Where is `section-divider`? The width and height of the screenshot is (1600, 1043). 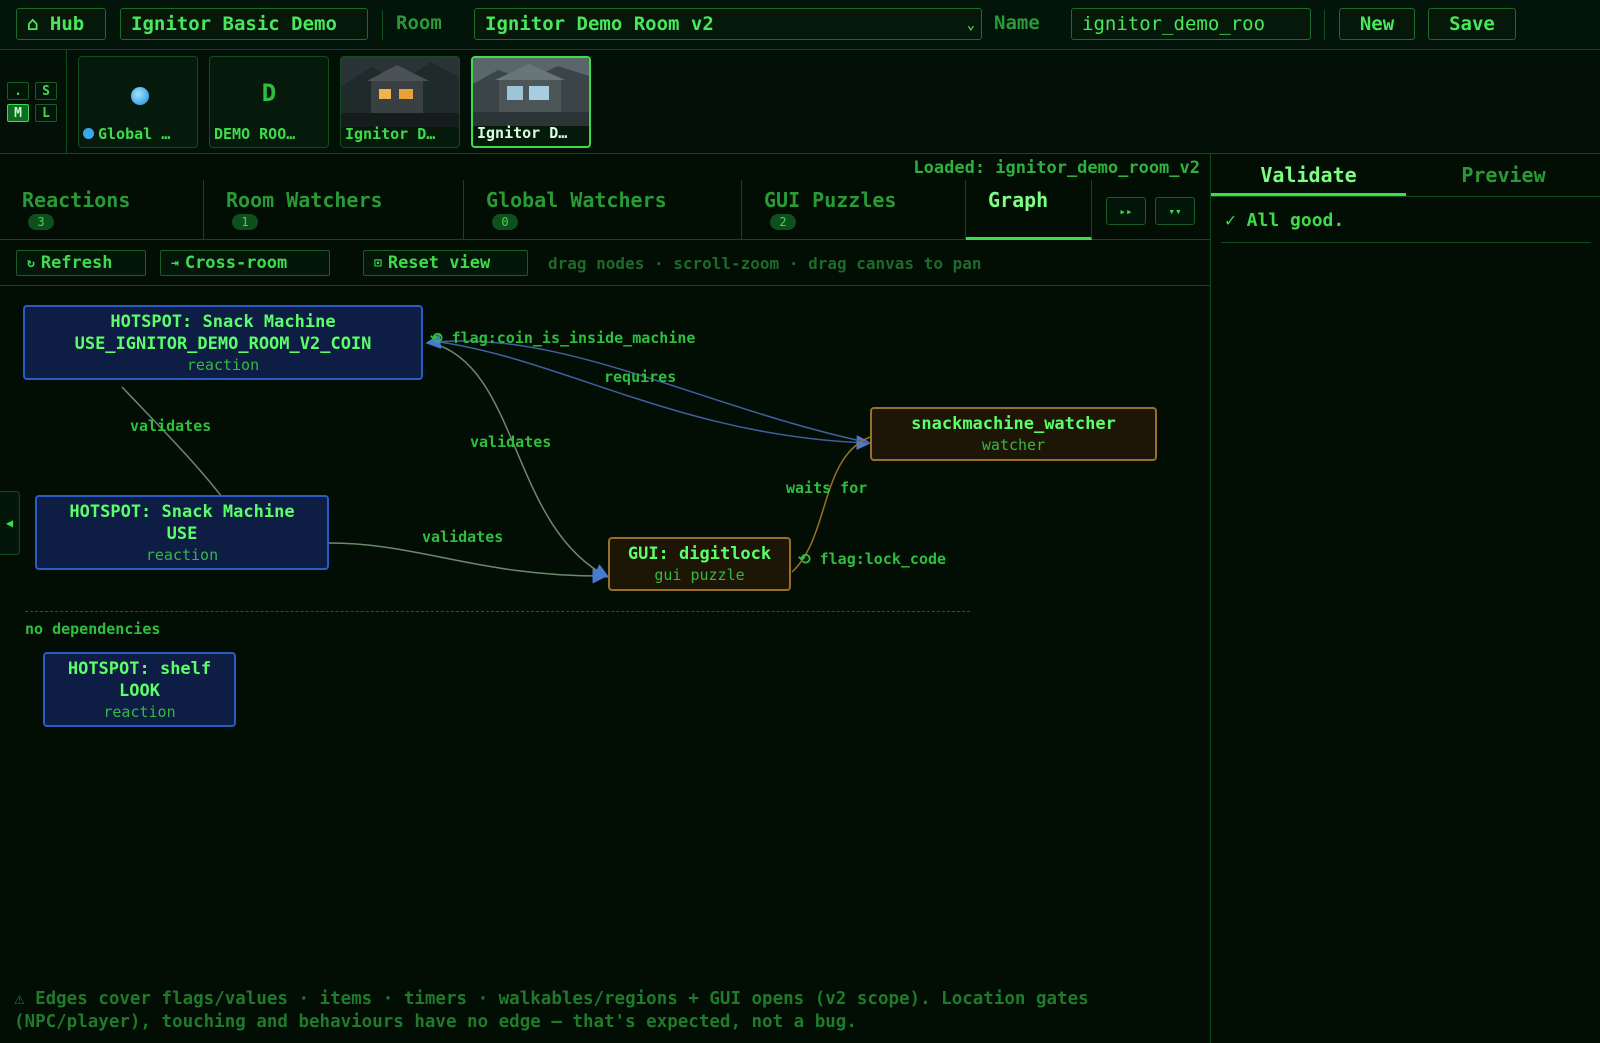
section-divider is located at coordinates (497, 611).